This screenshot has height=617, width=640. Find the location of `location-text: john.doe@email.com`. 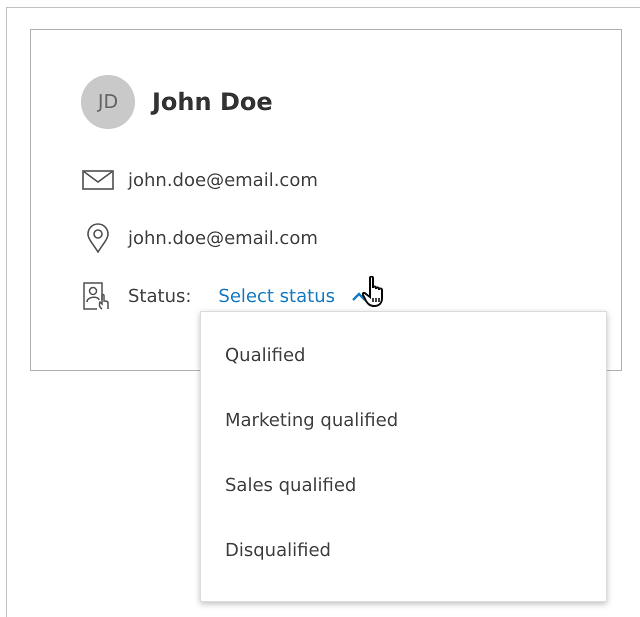

location-text: john.doe@email.com is located at coordinates (223, 238).